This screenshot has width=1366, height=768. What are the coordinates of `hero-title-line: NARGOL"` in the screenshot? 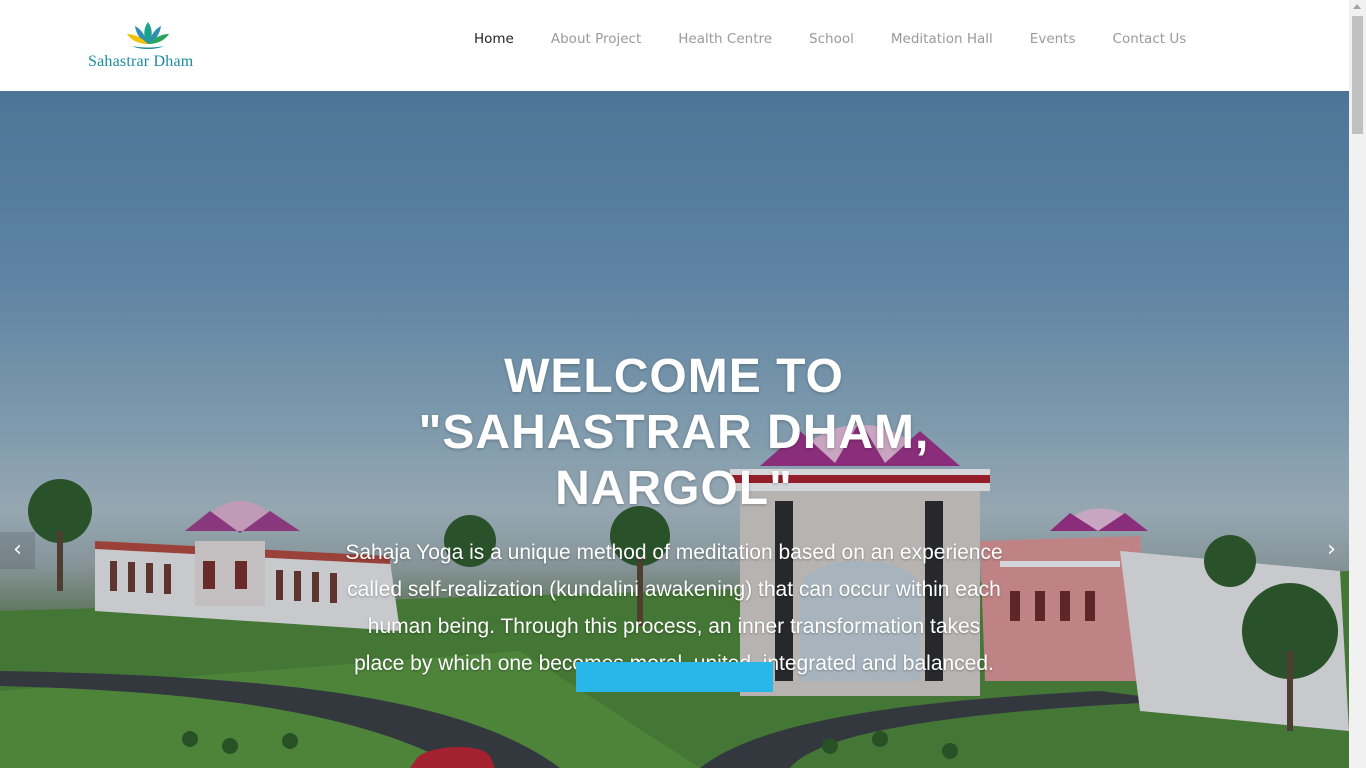 It's located at (674, 488).